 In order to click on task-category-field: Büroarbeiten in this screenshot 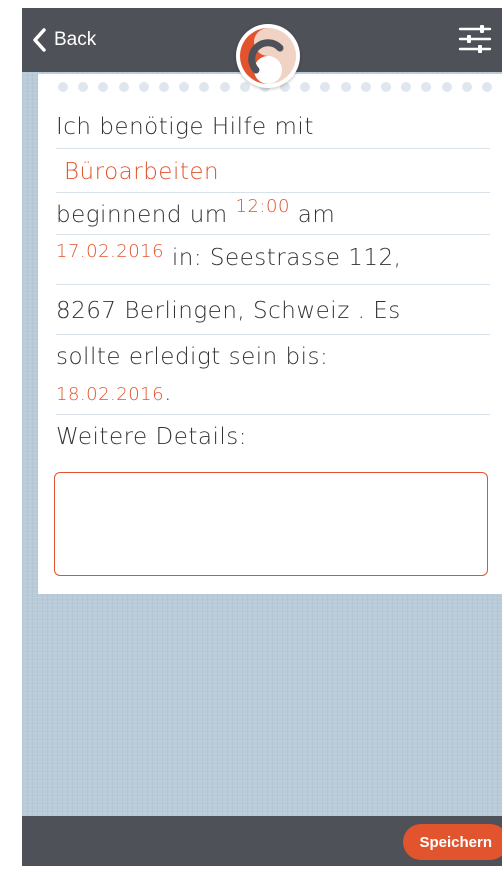, I will do `click(141, 172)`.